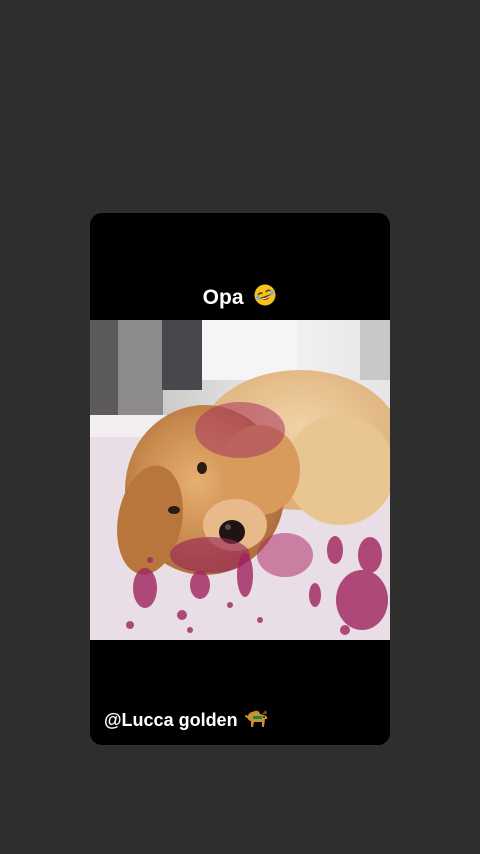 This screenshot has height=854, width=480. What do you see at coordinates (257, 721) in the screenshot?
I see `dog-icon` at bounding box center [257, 721].